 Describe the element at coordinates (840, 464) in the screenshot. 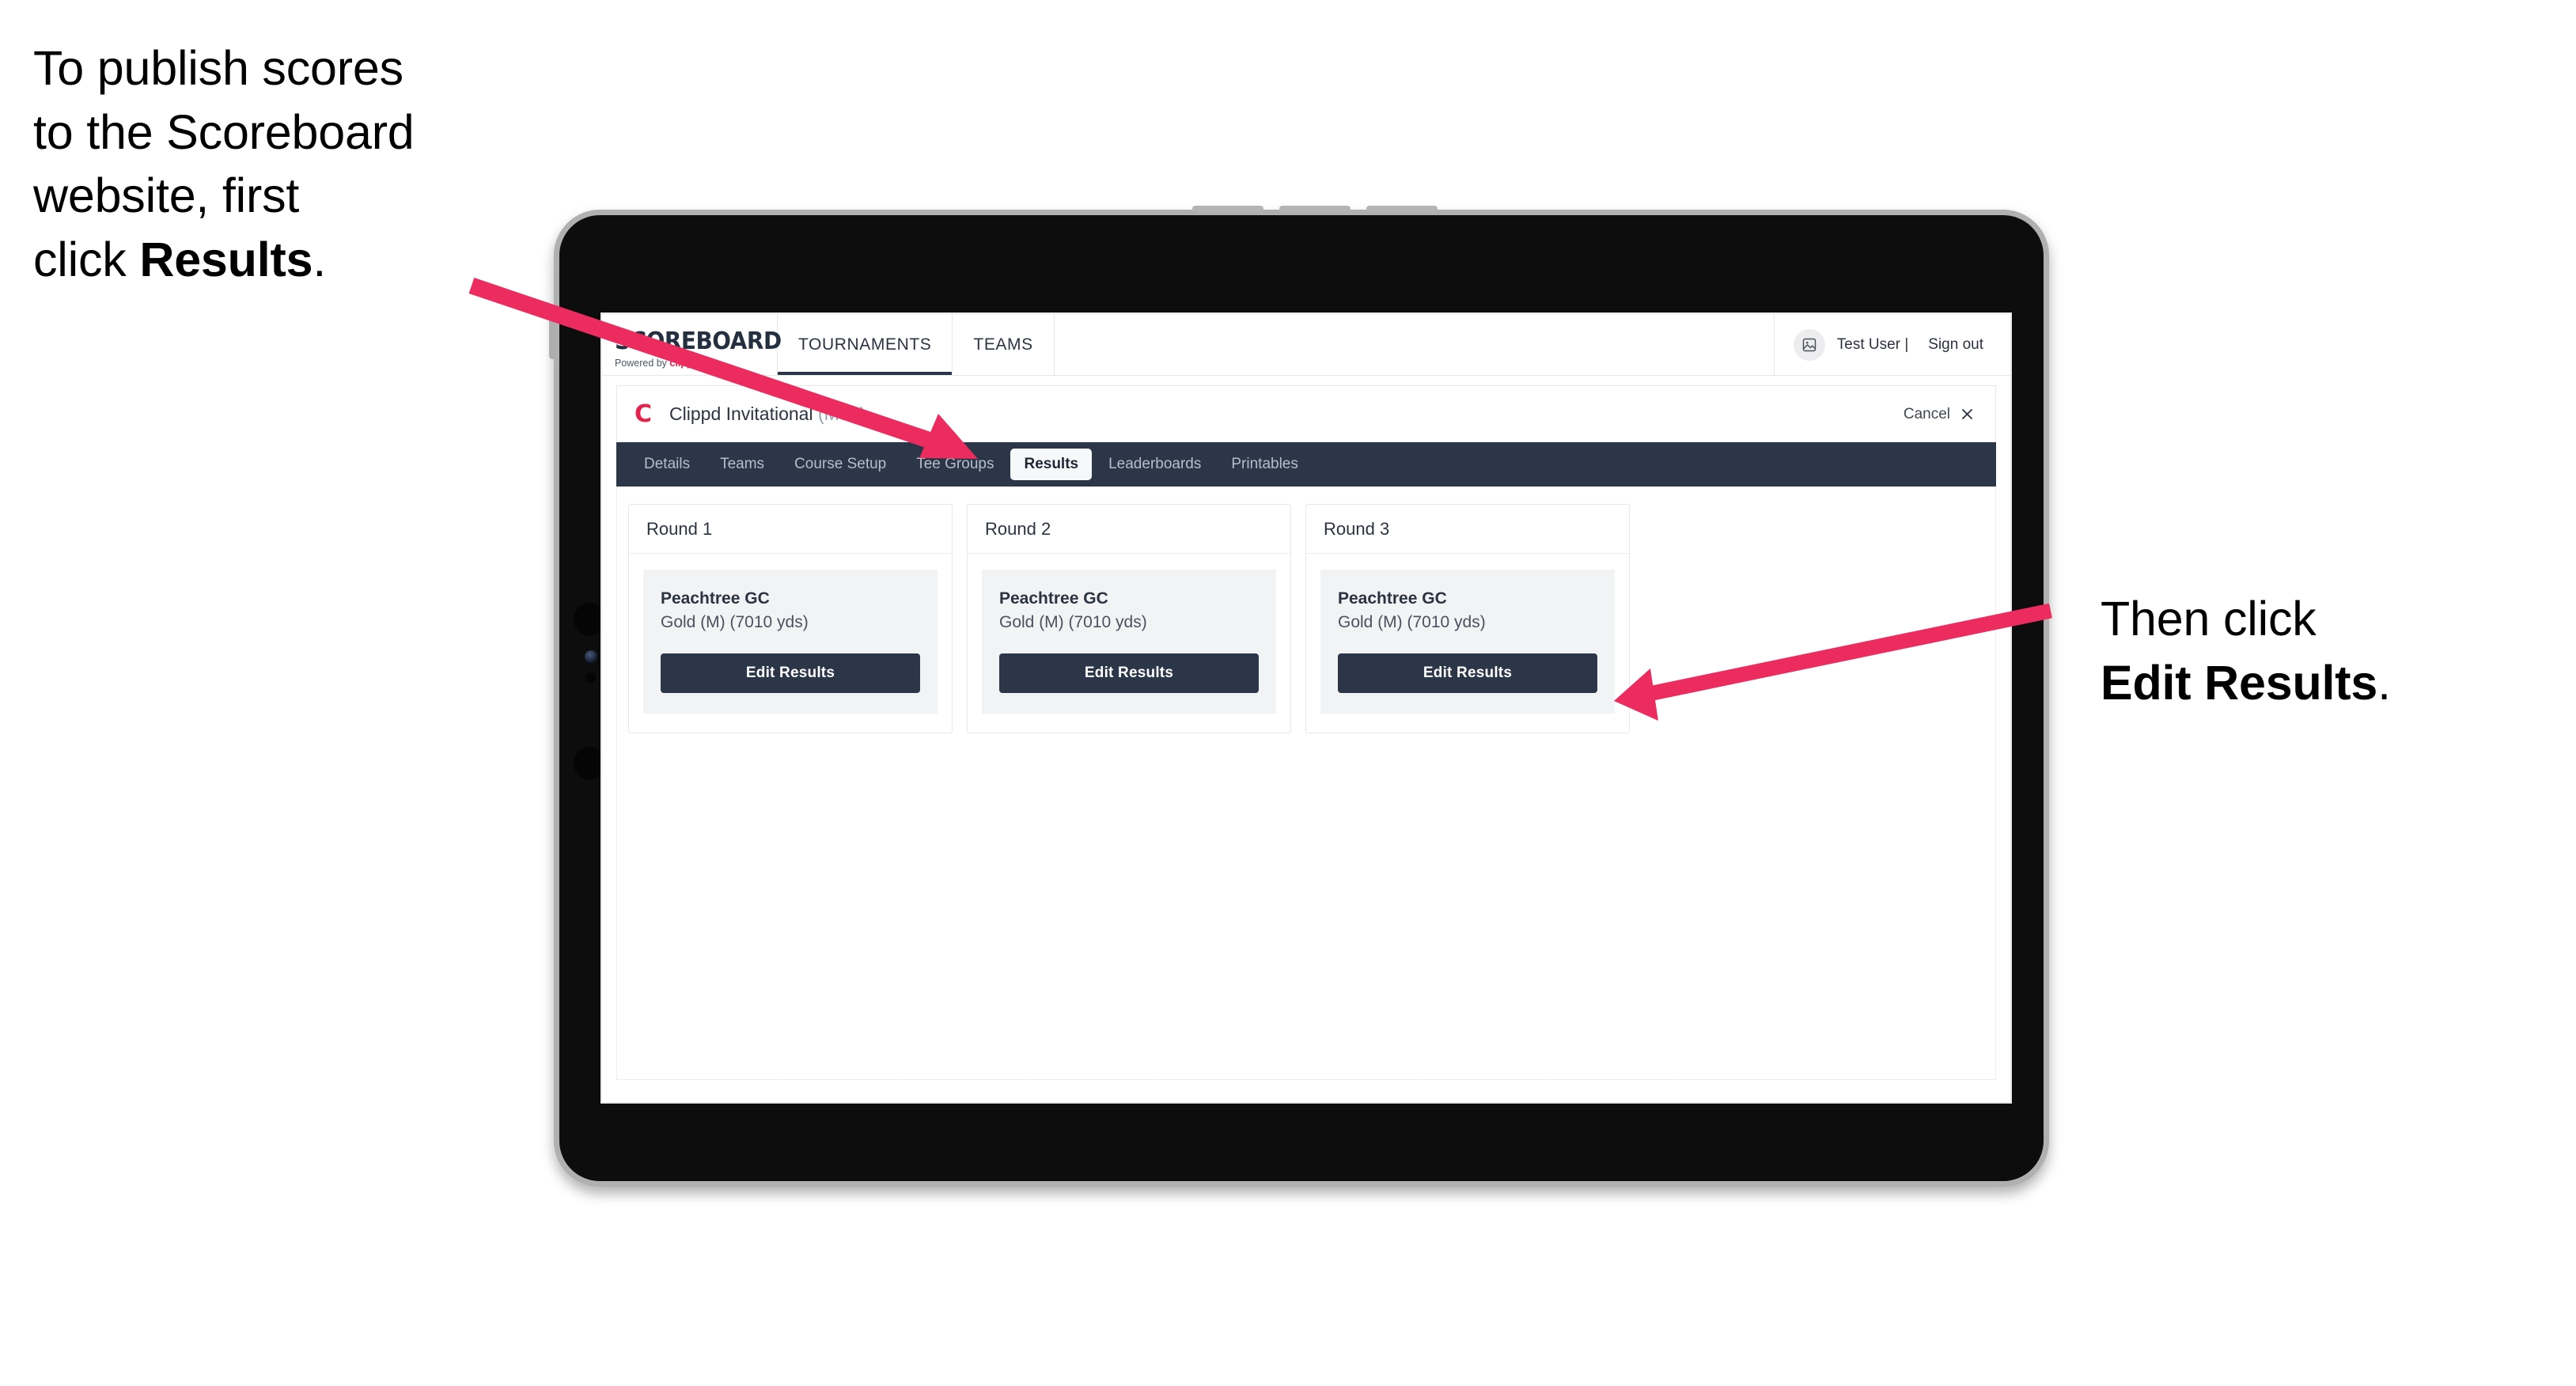

I see `subnav-item-course-setup: Course Setup` at that location.